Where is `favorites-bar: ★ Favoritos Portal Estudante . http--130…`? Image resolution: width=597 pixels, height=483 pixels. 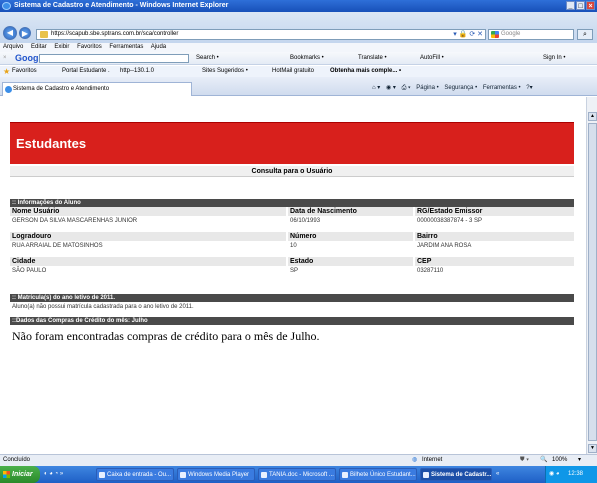 favorites-bar: ★ Favoritos Portal Estudante . http--130… is located at coordinates (298, 71).